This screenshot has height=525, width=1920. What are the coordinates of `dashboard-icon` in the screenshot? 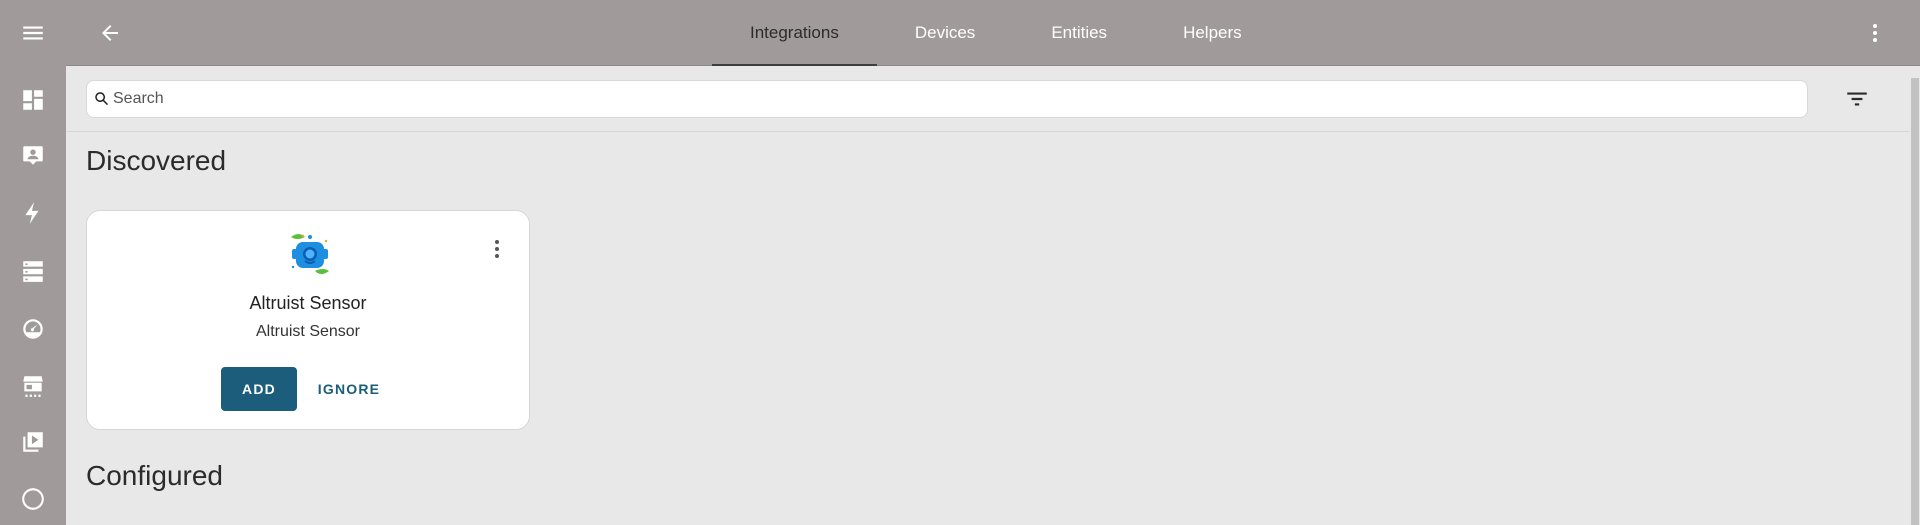 It's located at (33, 100).